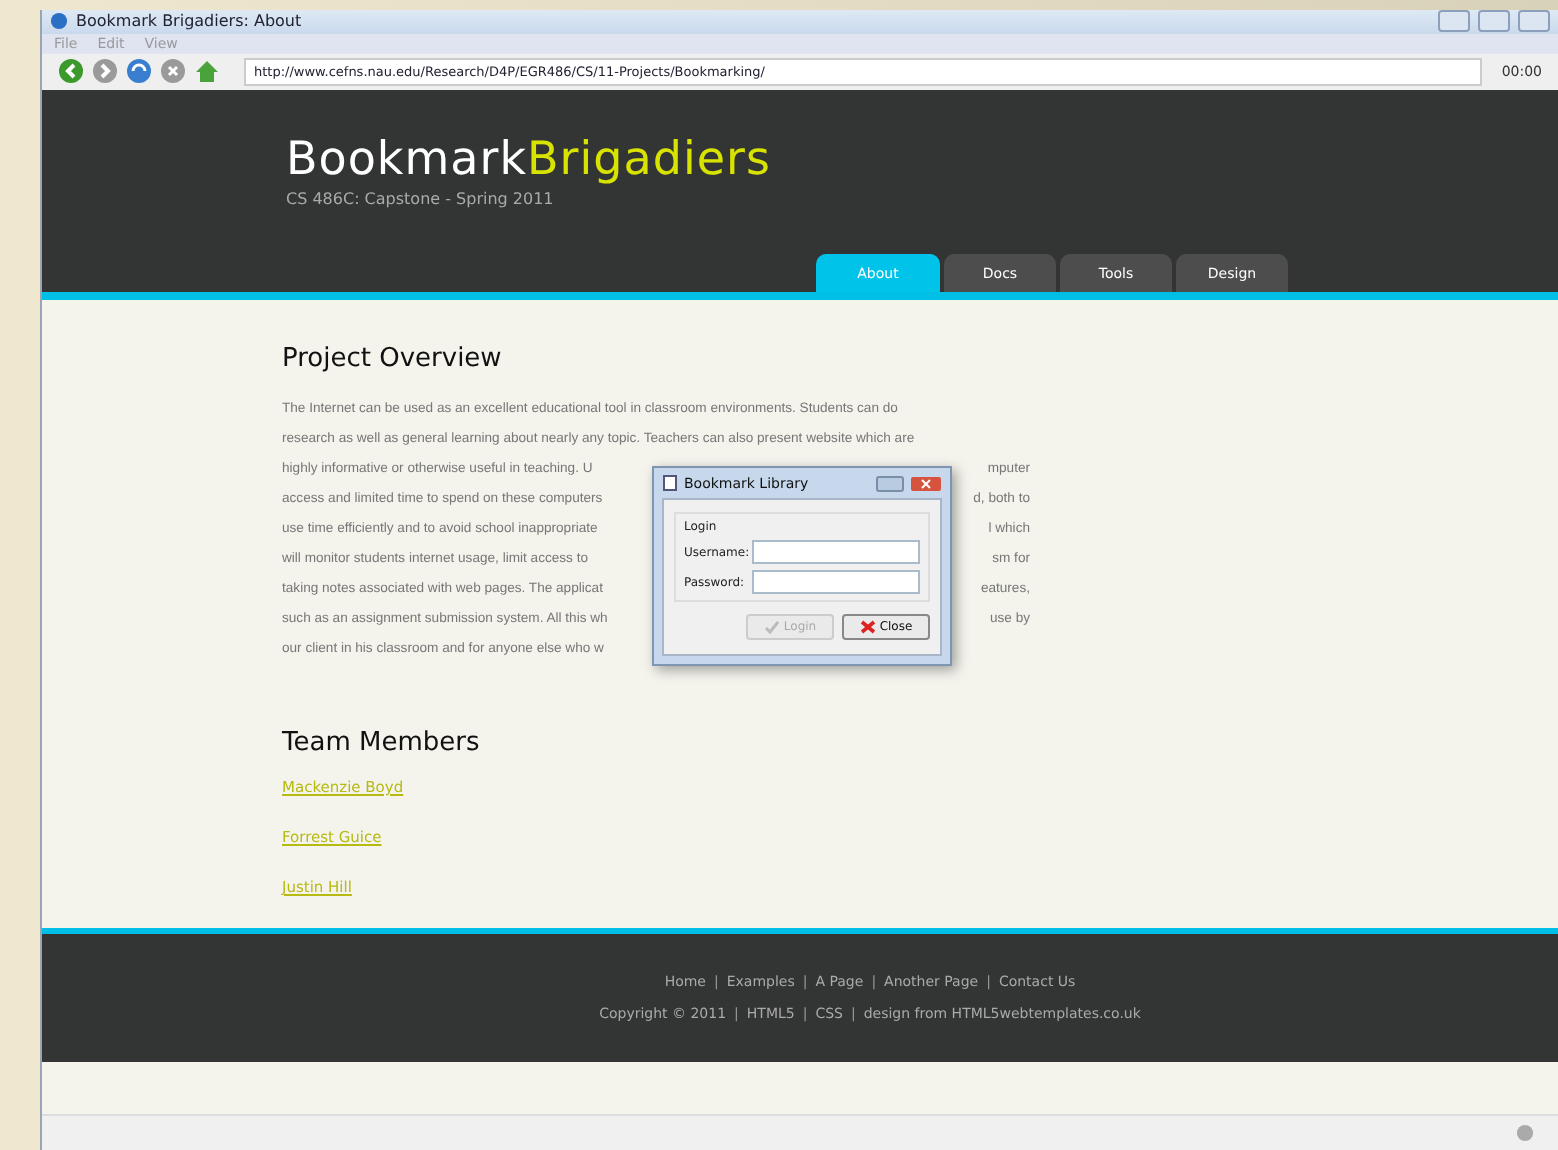  I want to click on help-button, so click(890, 483).